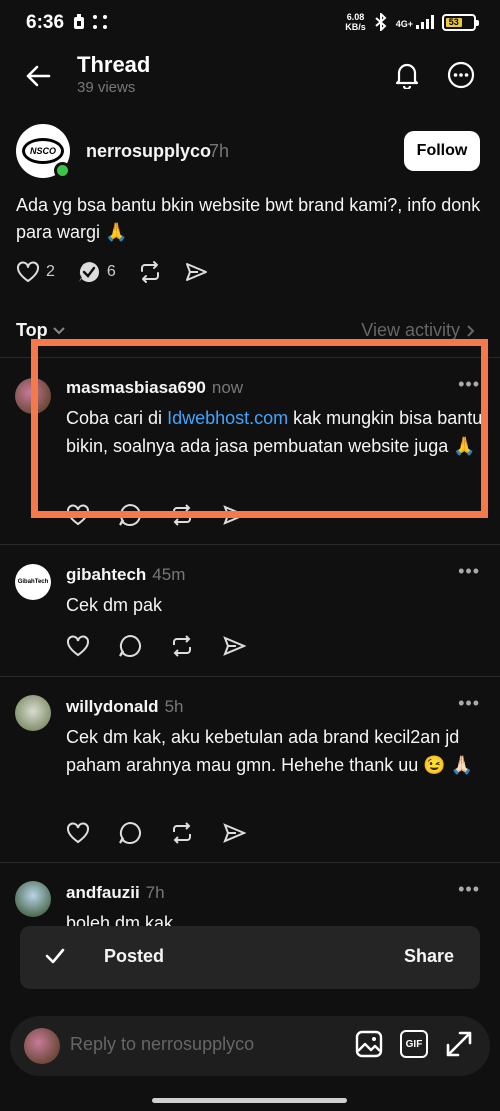  I want to click on network-speed-value: 6.08, so click(355, 17).